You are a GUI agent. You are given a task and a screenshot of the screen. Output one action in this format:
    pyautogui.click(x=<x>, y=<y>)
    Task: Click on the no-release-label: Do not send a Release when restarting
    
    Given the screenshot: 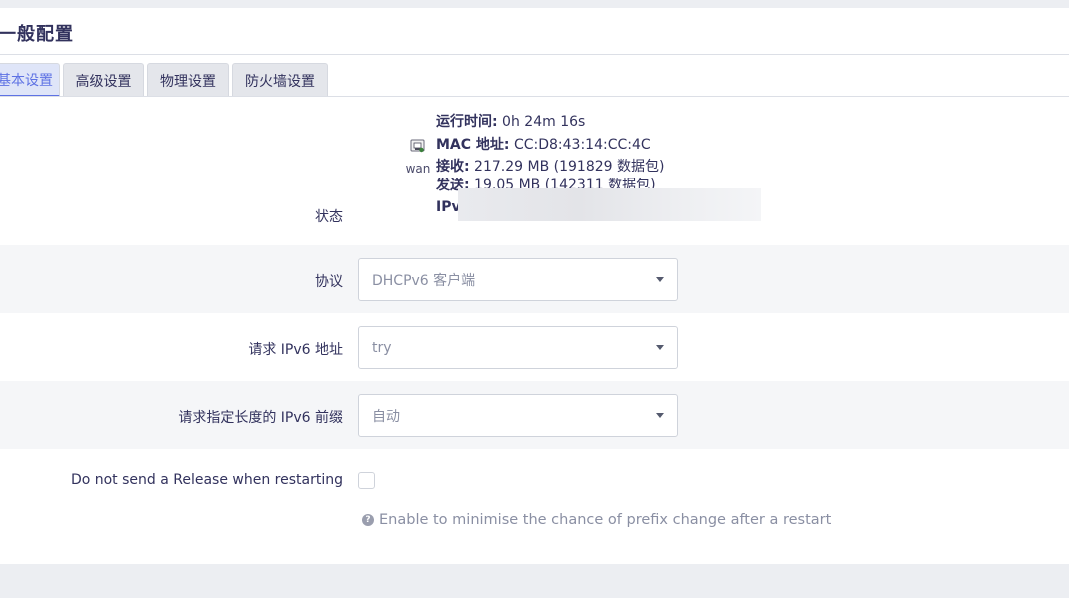 What is the action you would take?
    pyautogui.click(x=206, y=480)
    